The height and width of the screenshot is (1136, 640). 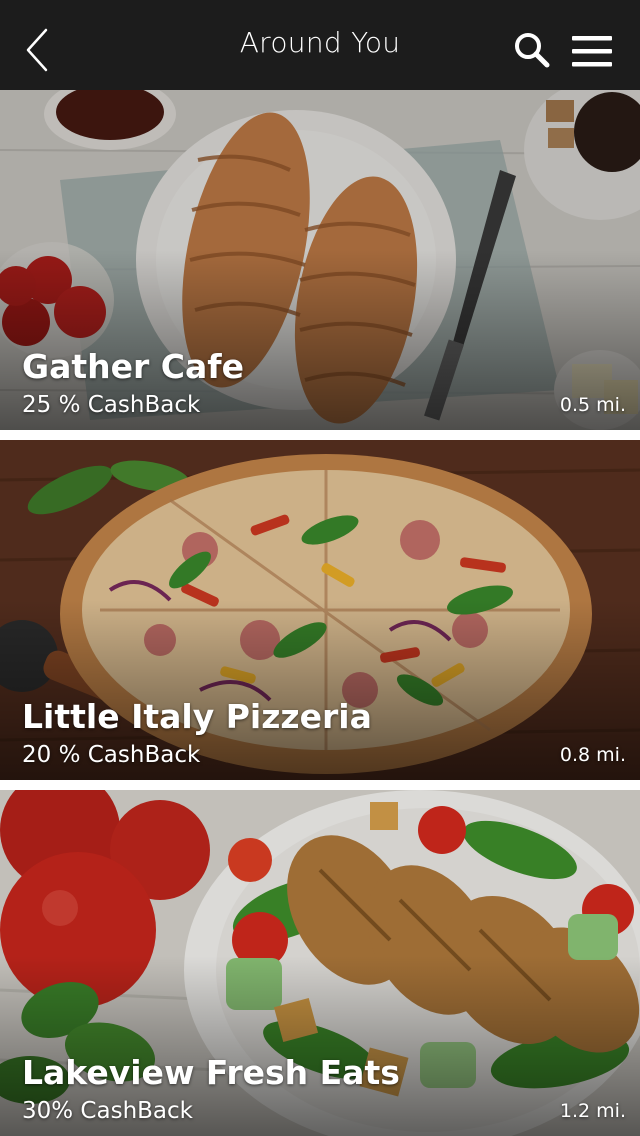 I want to click on search-icon, so click(x=532, y=50).